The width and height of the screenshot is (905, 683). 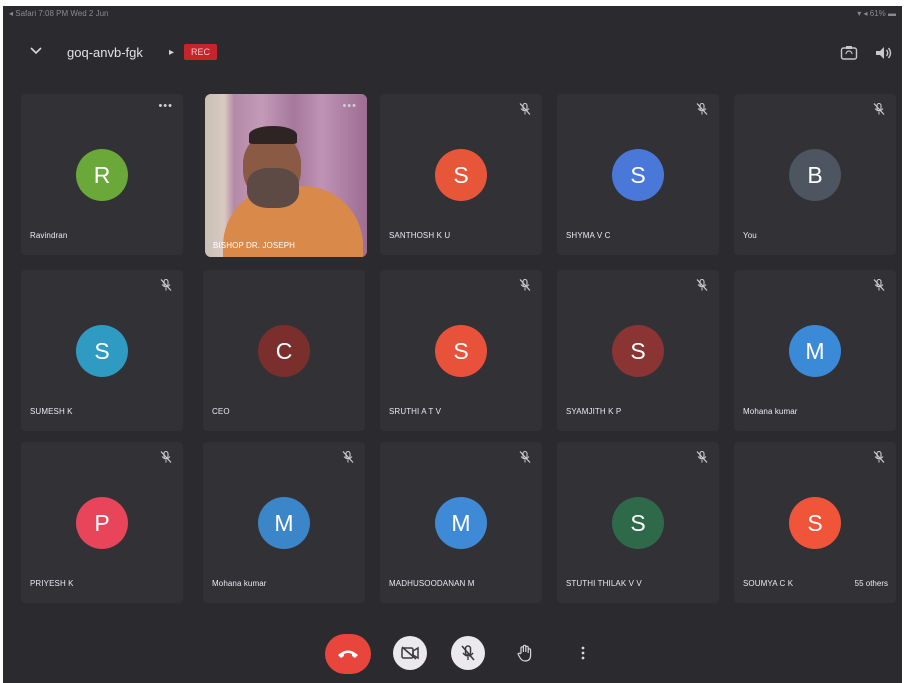 I want to click on call-controls, so click(x=452, y=657).